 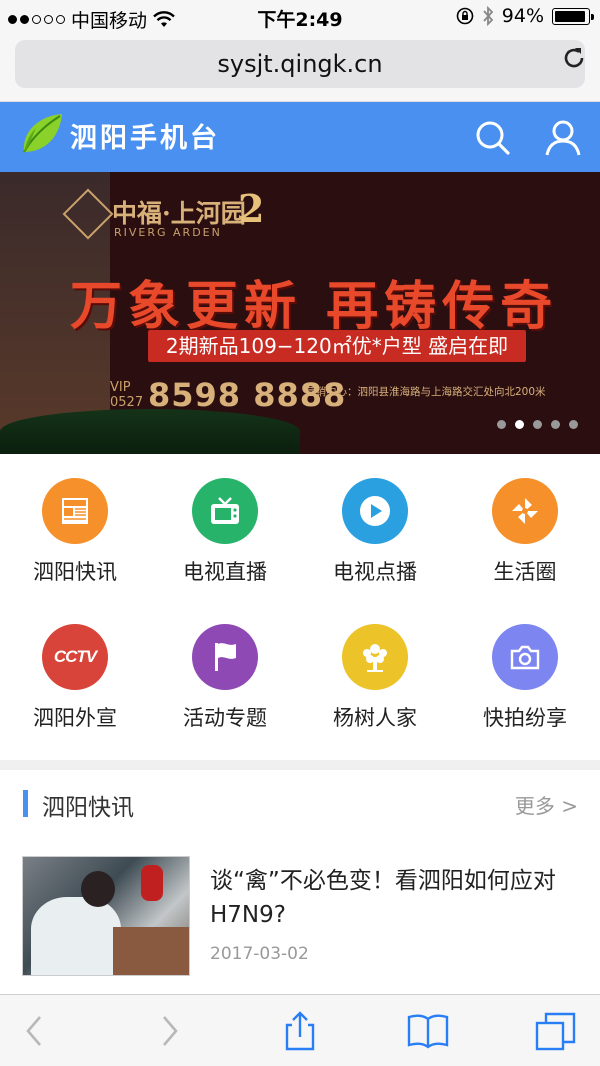 What do you see at coordinates (556, 1031) in the screenshot?
I see `tabs-icon` at bounding box center [556, 1031].